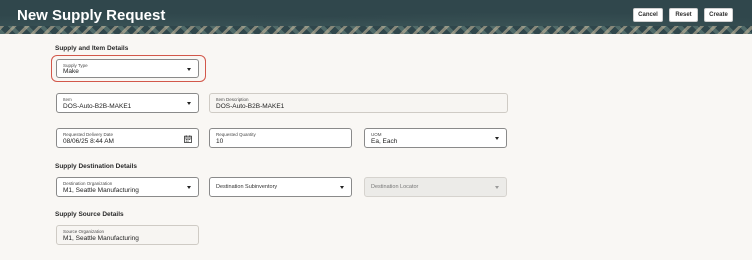 This screenshot has width=752, height=260. Describe the element at coordinates (88, 141) in the screenshot. I see `requested-delivery-date-value: 08/06/25 8:44 AM` at that location.